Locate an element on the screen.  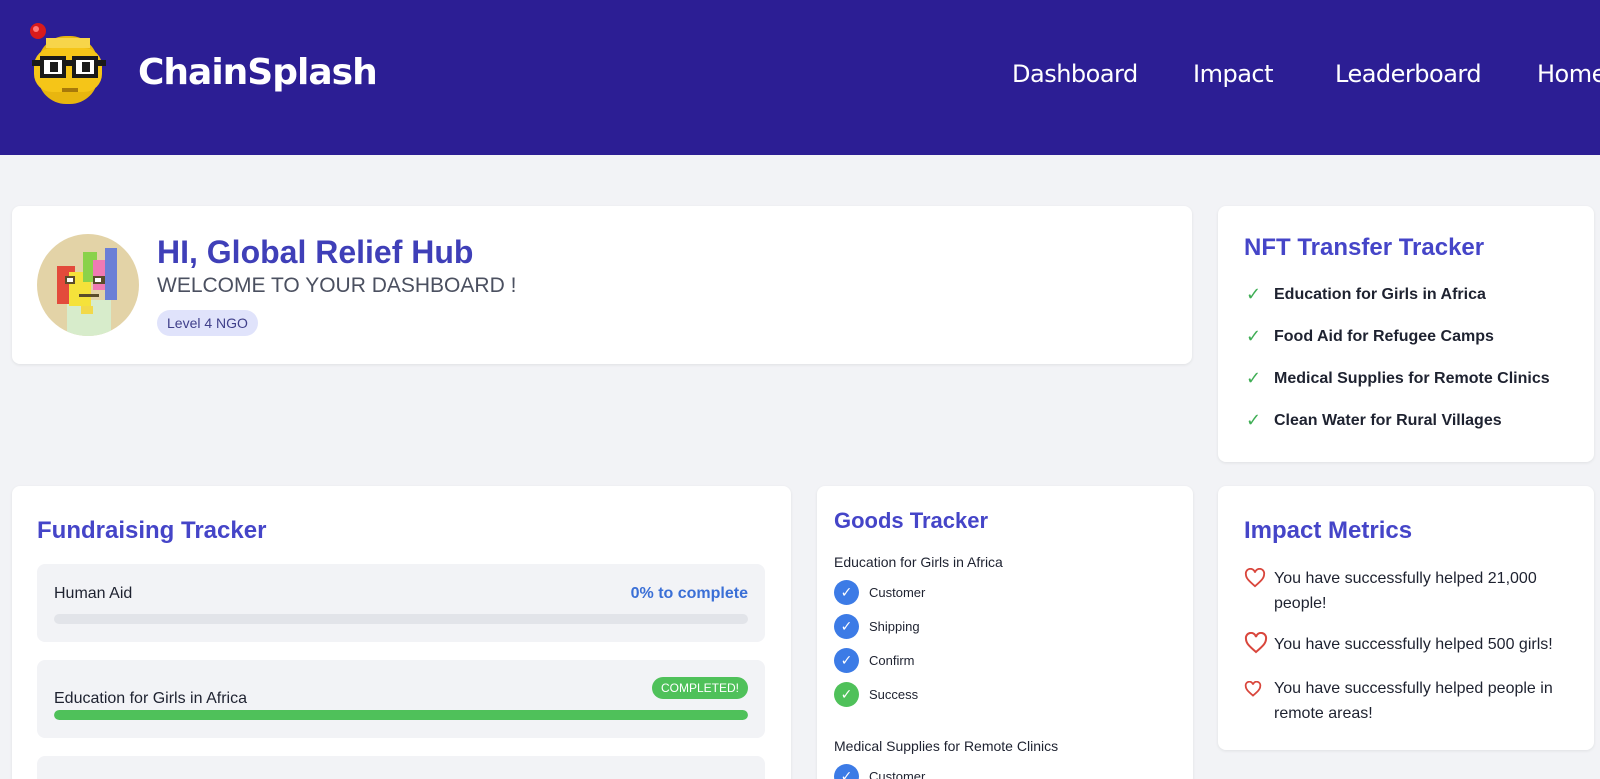
brand-name: ChainSplash is located at coordinates (258, 72).